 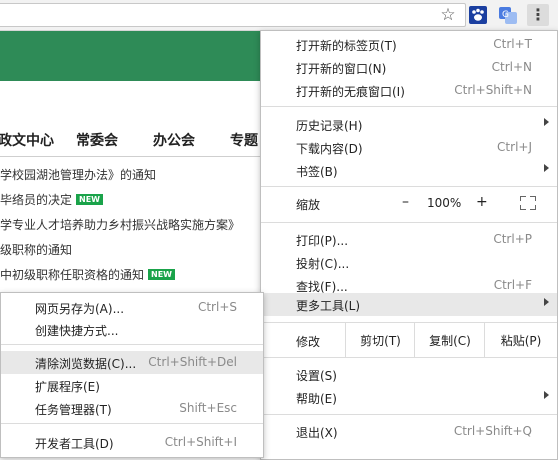 What do you see at coordinates (132, 307) in the screenshot?
I see `submenu-item-save-page: 网页另存为(A)... Ctrl+S` at bounding box center [132, 307].